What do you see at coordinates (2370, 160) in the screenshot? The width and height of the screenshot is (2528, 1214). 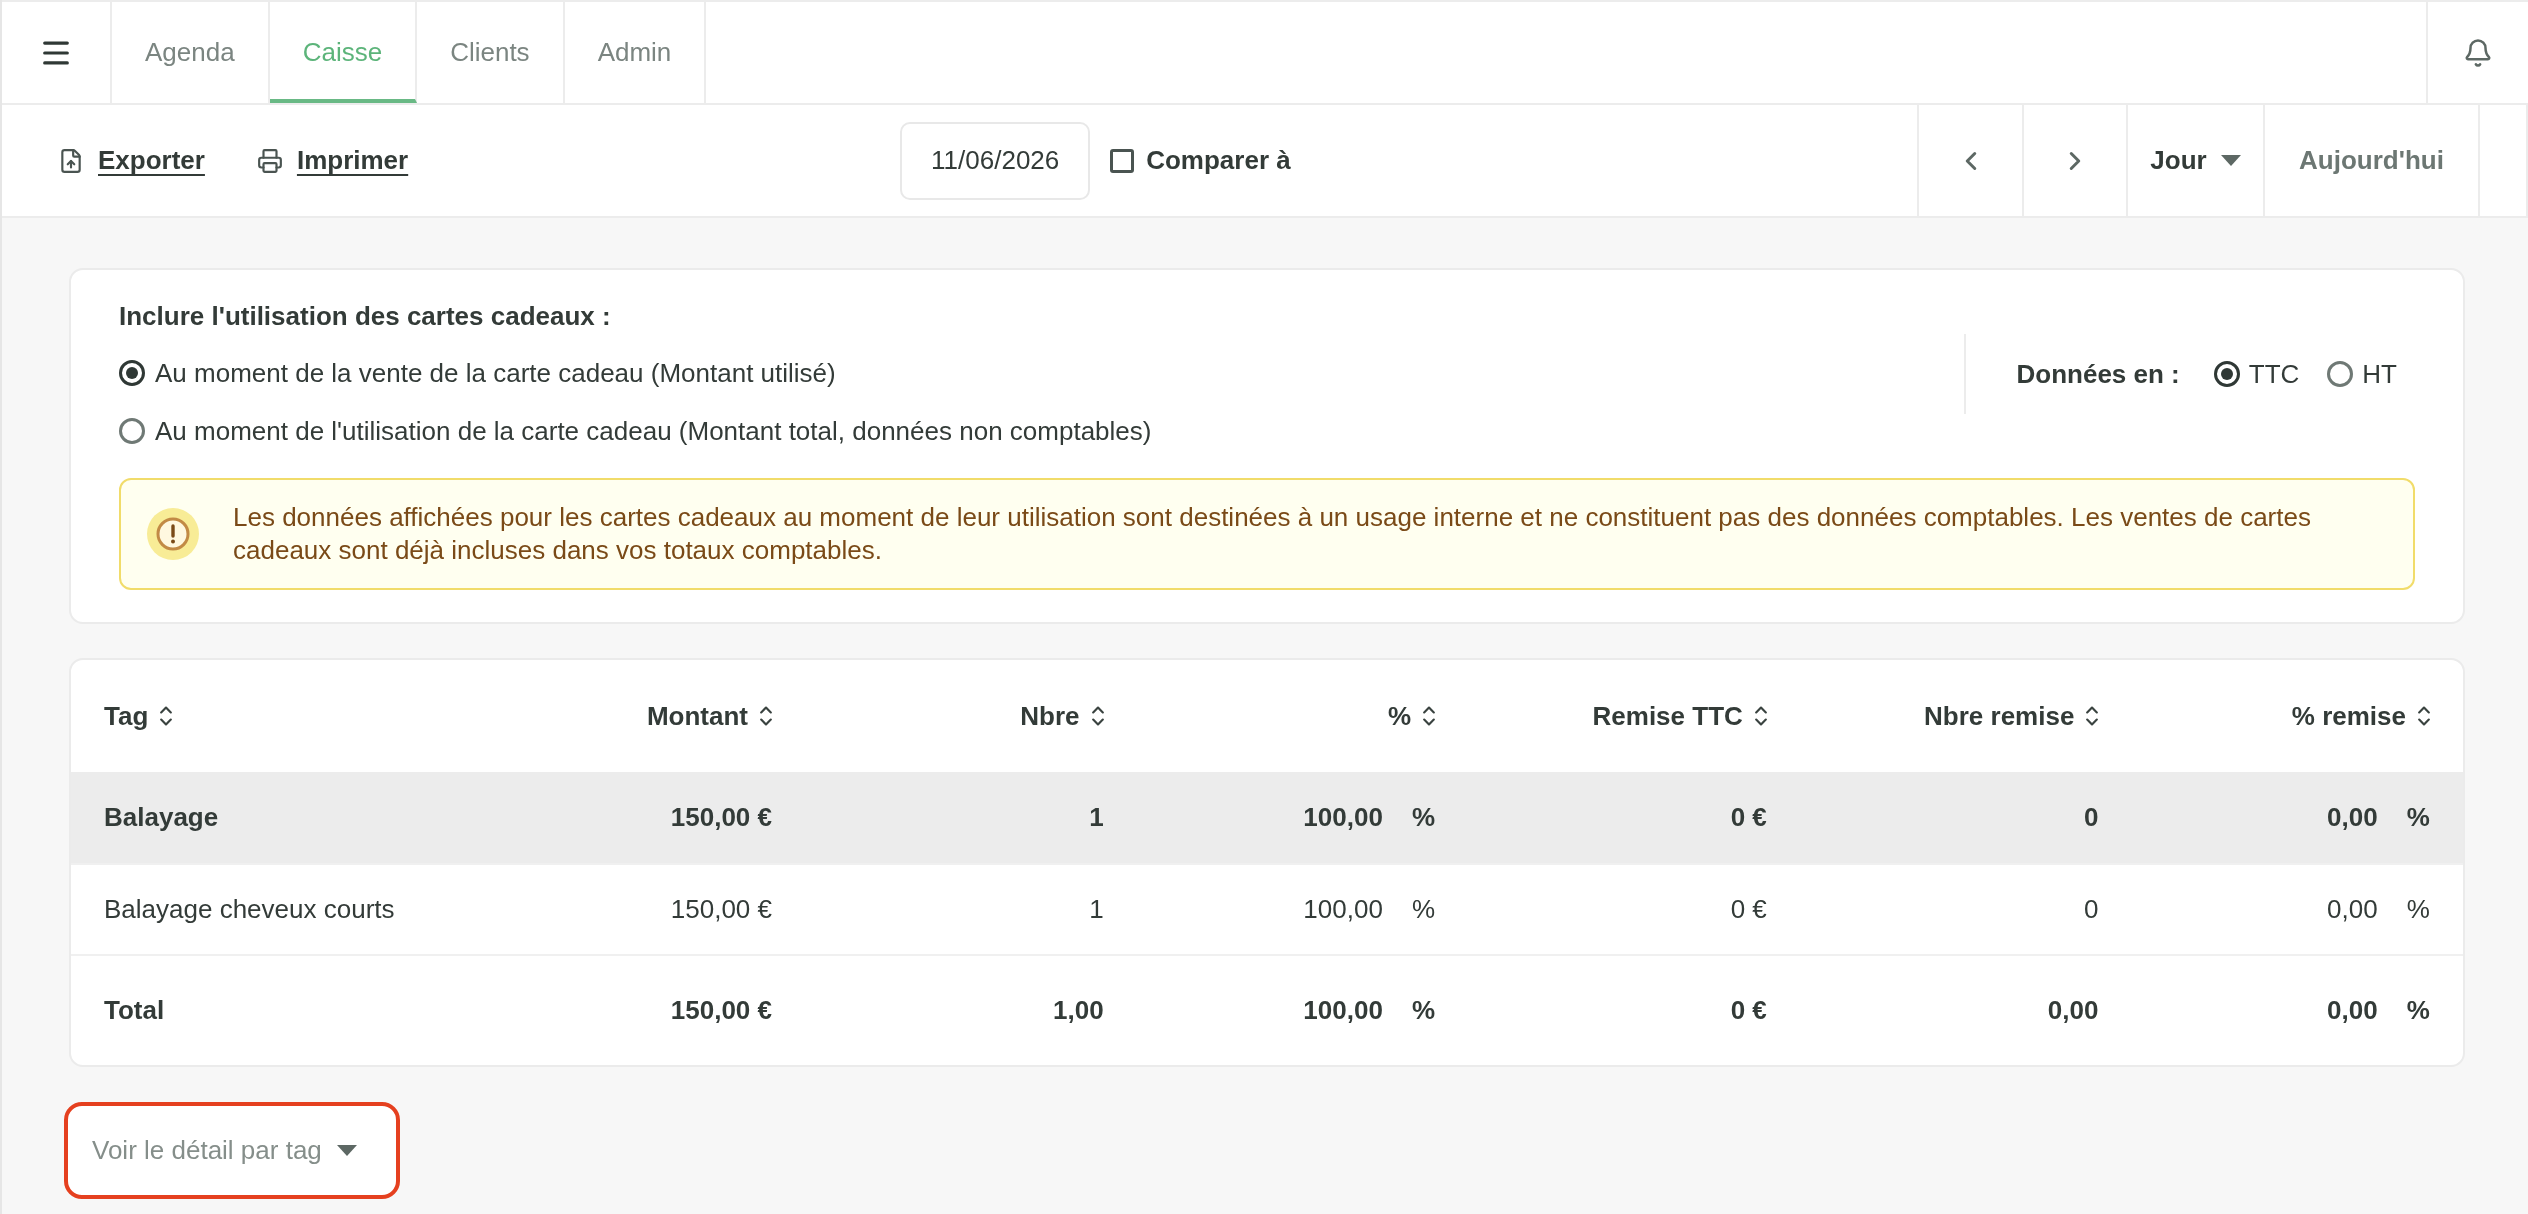 I see `today-button: Aujourd'hui` at bounding box center [2370, 160].